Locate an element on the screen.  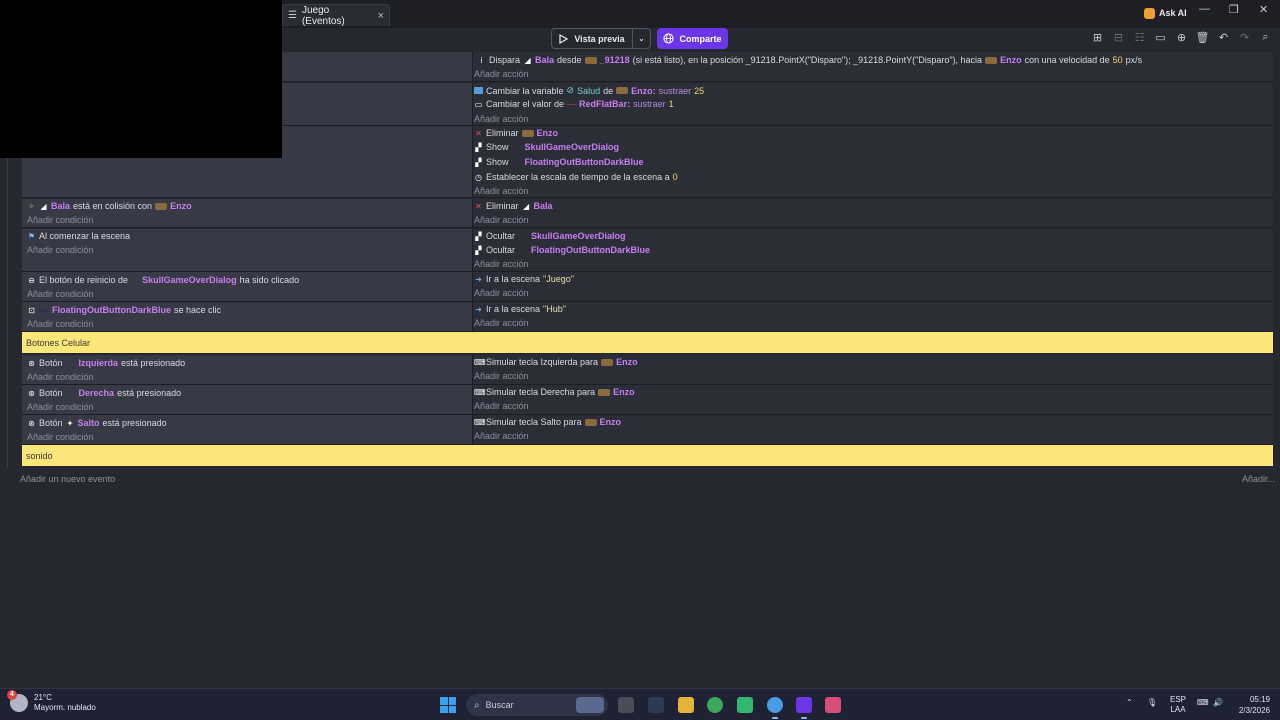
delete-icon: 🗑 is located at coordinates (1203, 37).